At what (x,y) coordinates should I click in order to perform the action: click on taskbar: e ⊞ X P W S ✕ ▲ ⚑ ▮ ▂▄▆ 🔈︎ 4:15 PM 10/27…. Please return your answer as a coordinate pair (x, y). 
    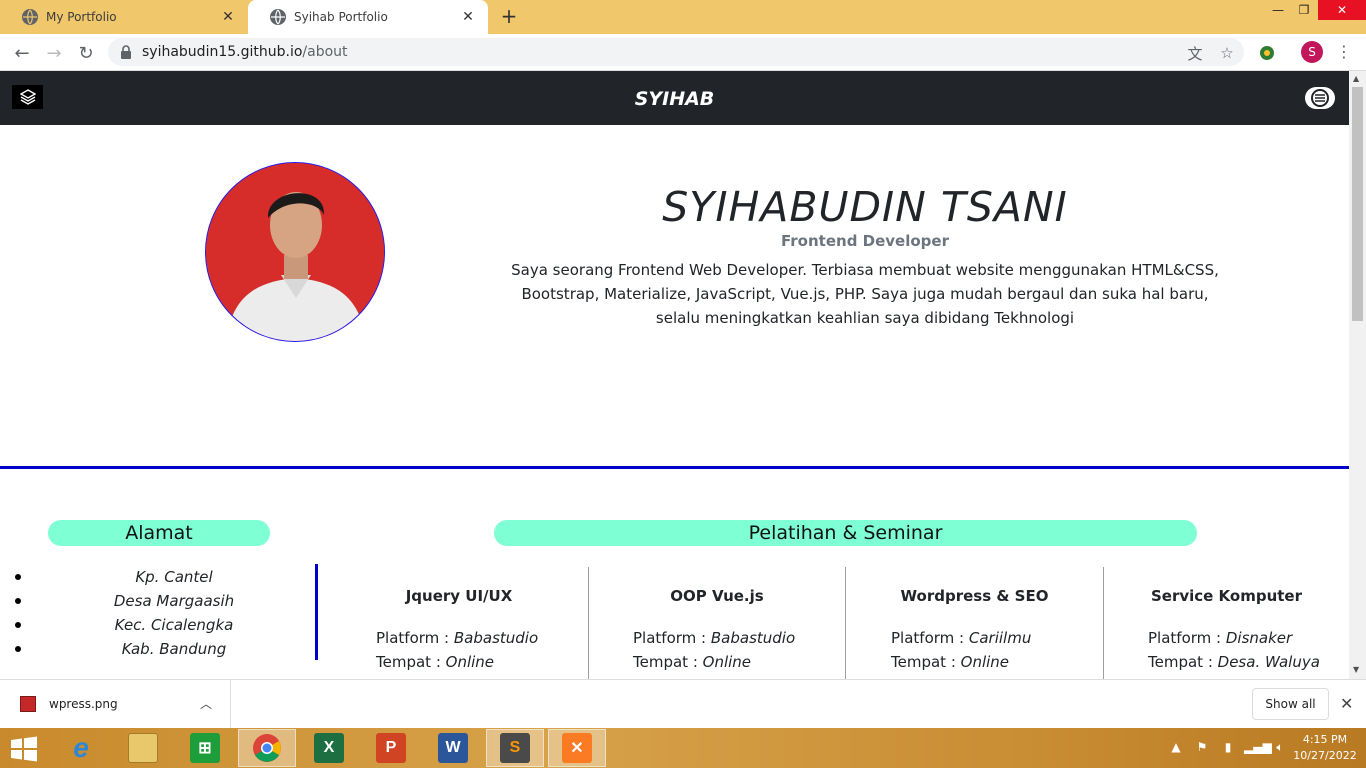
    Looking at the image, I should click on (683, 748).